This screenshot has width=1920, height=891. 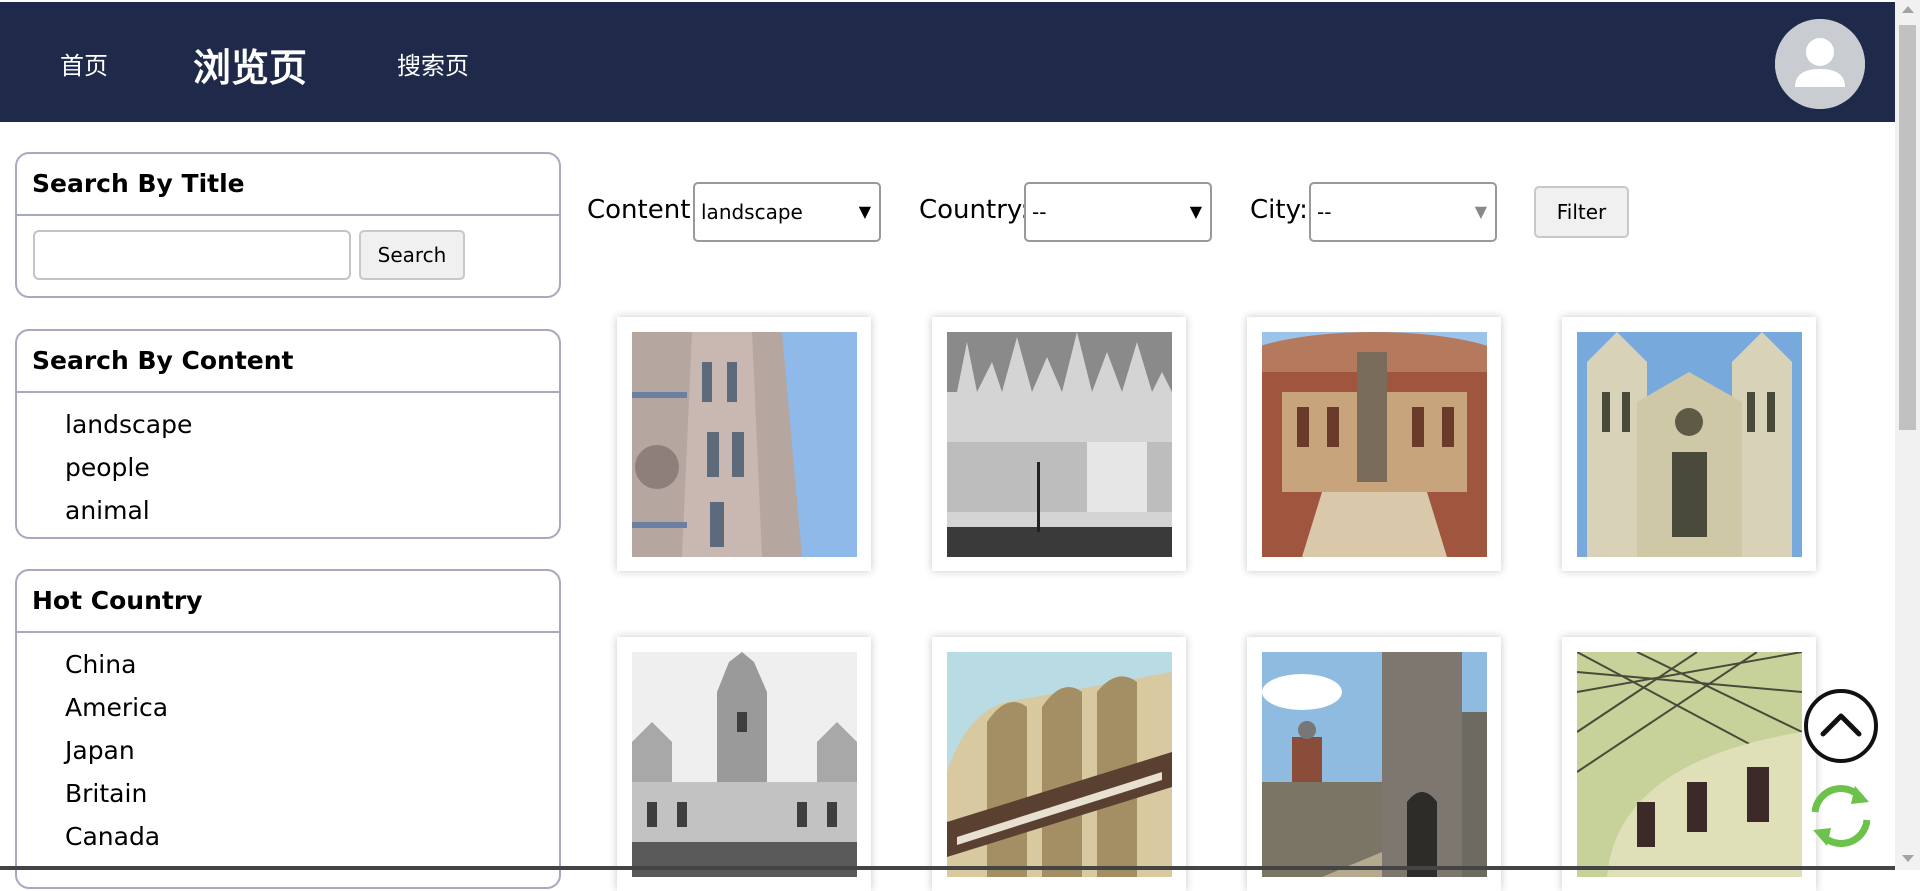 What do you see at coordinates (752, 212) in the screenshot?
I see `content-select-value: landscape` at bounding box center [752, 212].